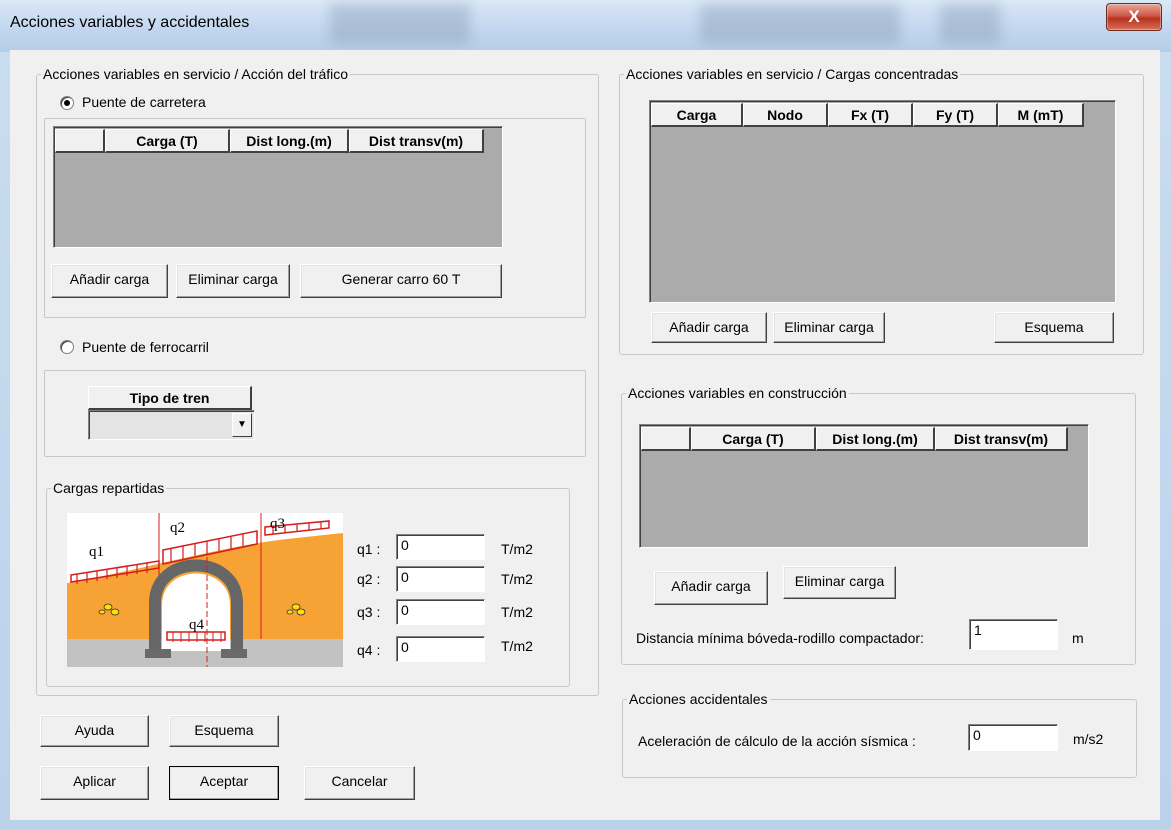 This screenshot has height=829, width=1171. I want to click on trafico-remove-button: Eliminar carga, so click(233, 281).